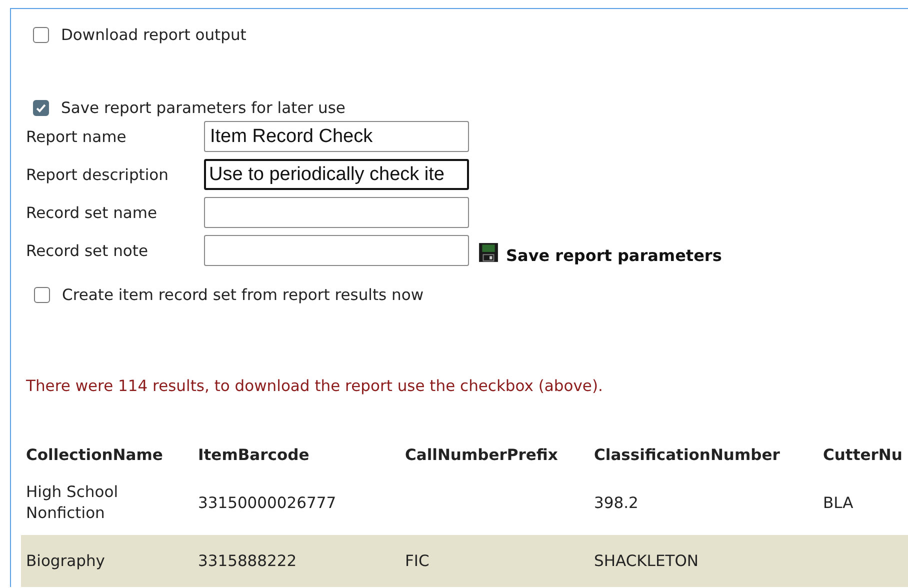 This screenshot has height=588, width=908. Describe the element at coordinates (77, 137) in the screenshot. I see `field-label: Report name` at that location.